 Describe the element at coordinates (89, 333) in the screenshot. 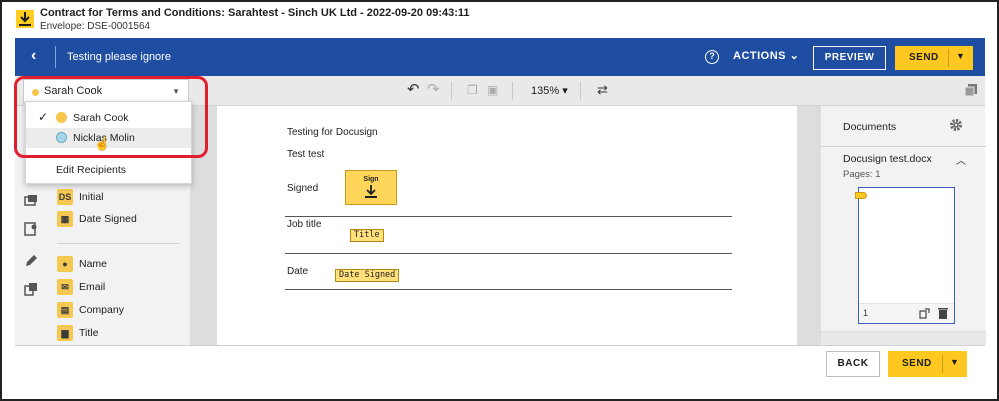

I see `field-label: Title` at that location.